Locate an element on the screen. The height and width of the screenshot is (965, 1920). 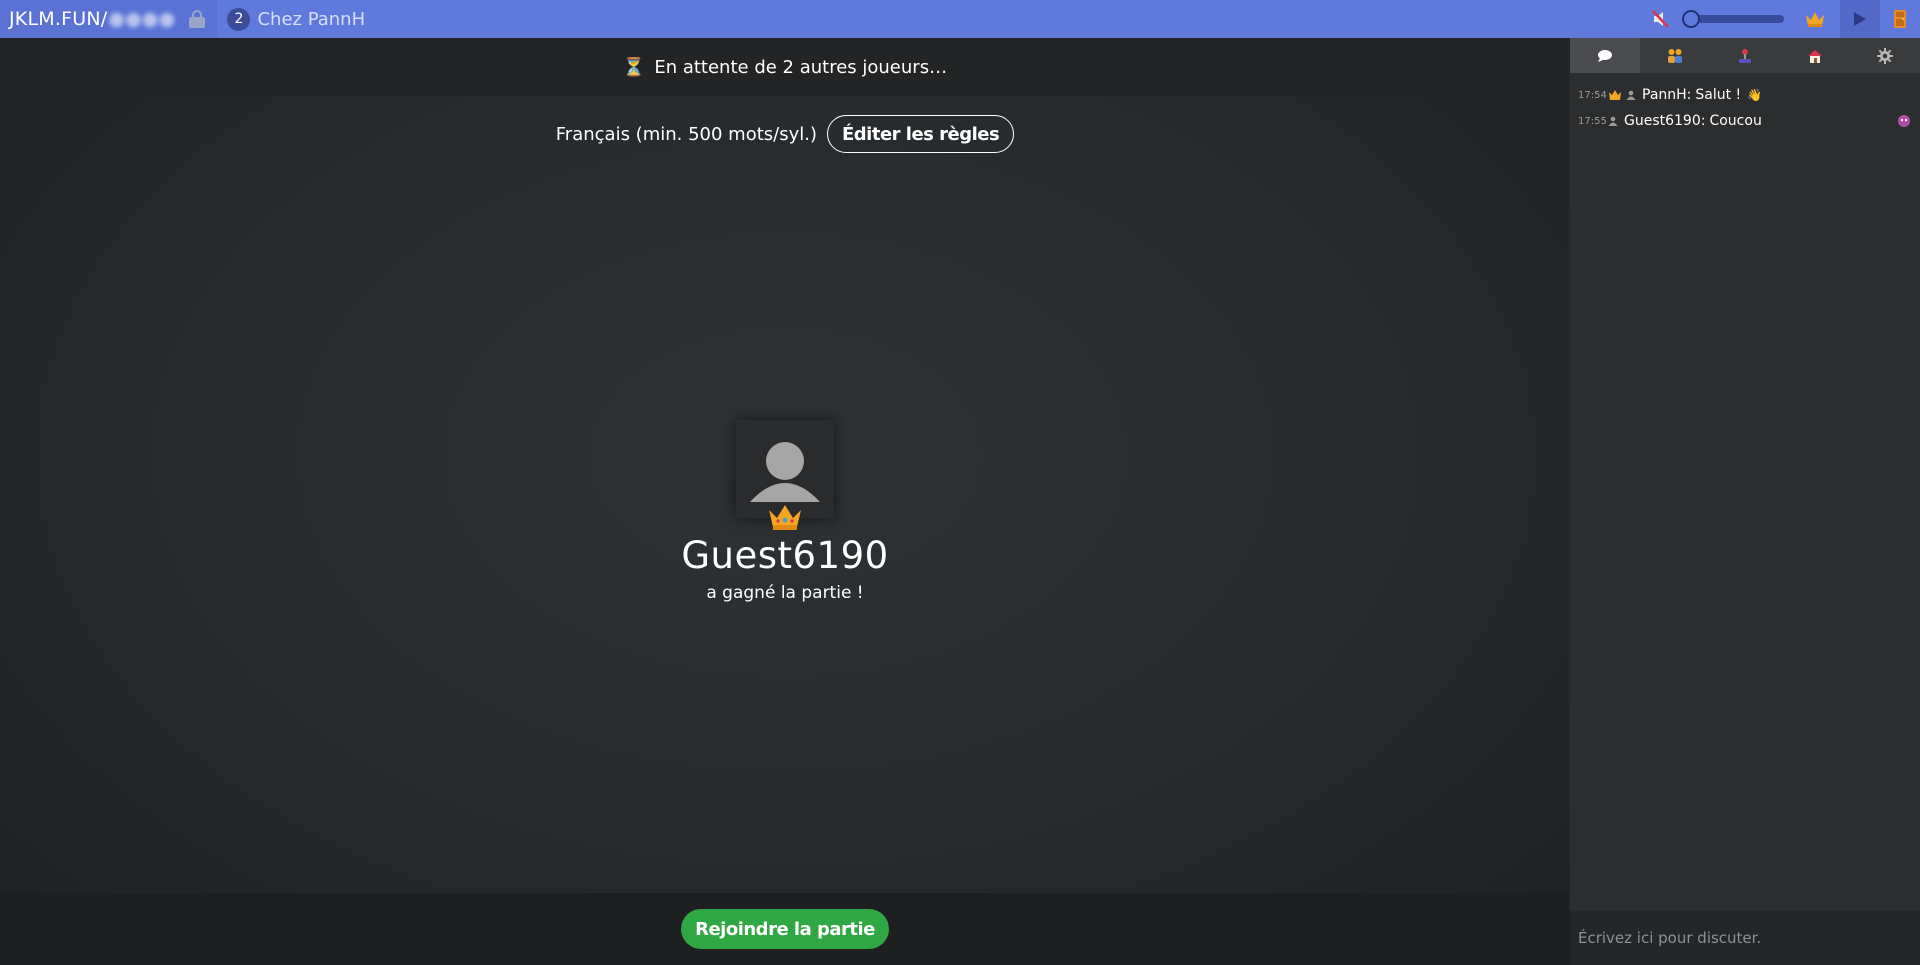
winner-panel: Guest6190 a gagné la partie ! is located at coordinates (785, 511).